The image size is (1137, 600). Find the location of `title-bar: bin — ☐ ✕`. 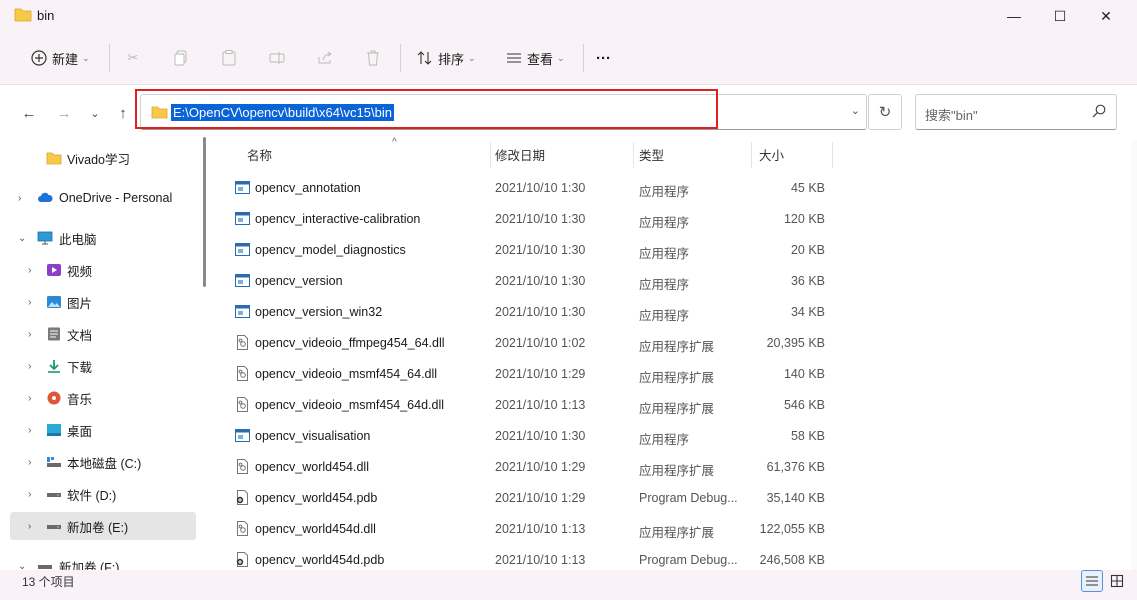

title-bar: bin — ☐ ✕ is located at coordinates (568, 16).